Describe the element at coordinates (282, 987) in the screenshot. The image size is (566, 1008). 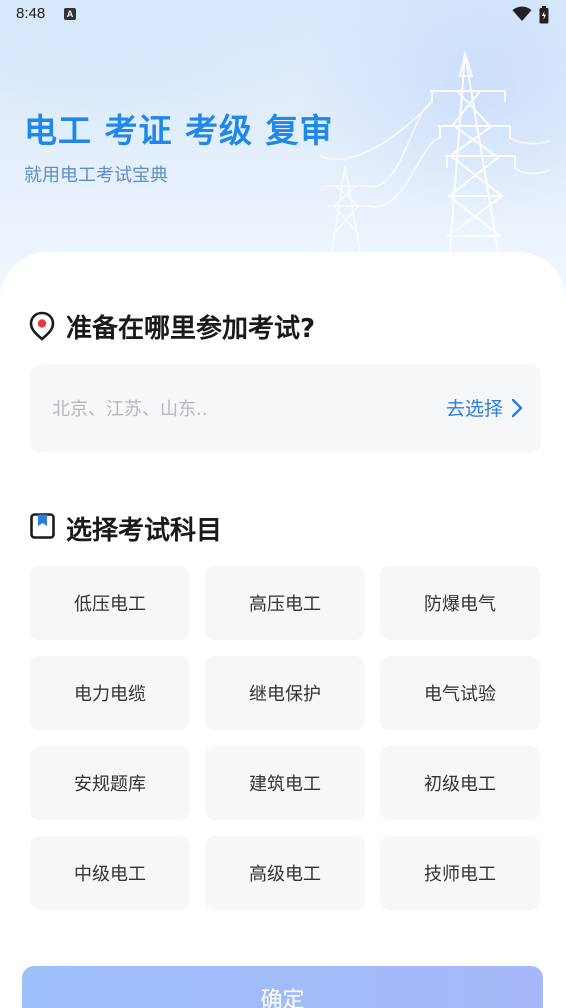
I see `confirm-button: 确定` at that location.